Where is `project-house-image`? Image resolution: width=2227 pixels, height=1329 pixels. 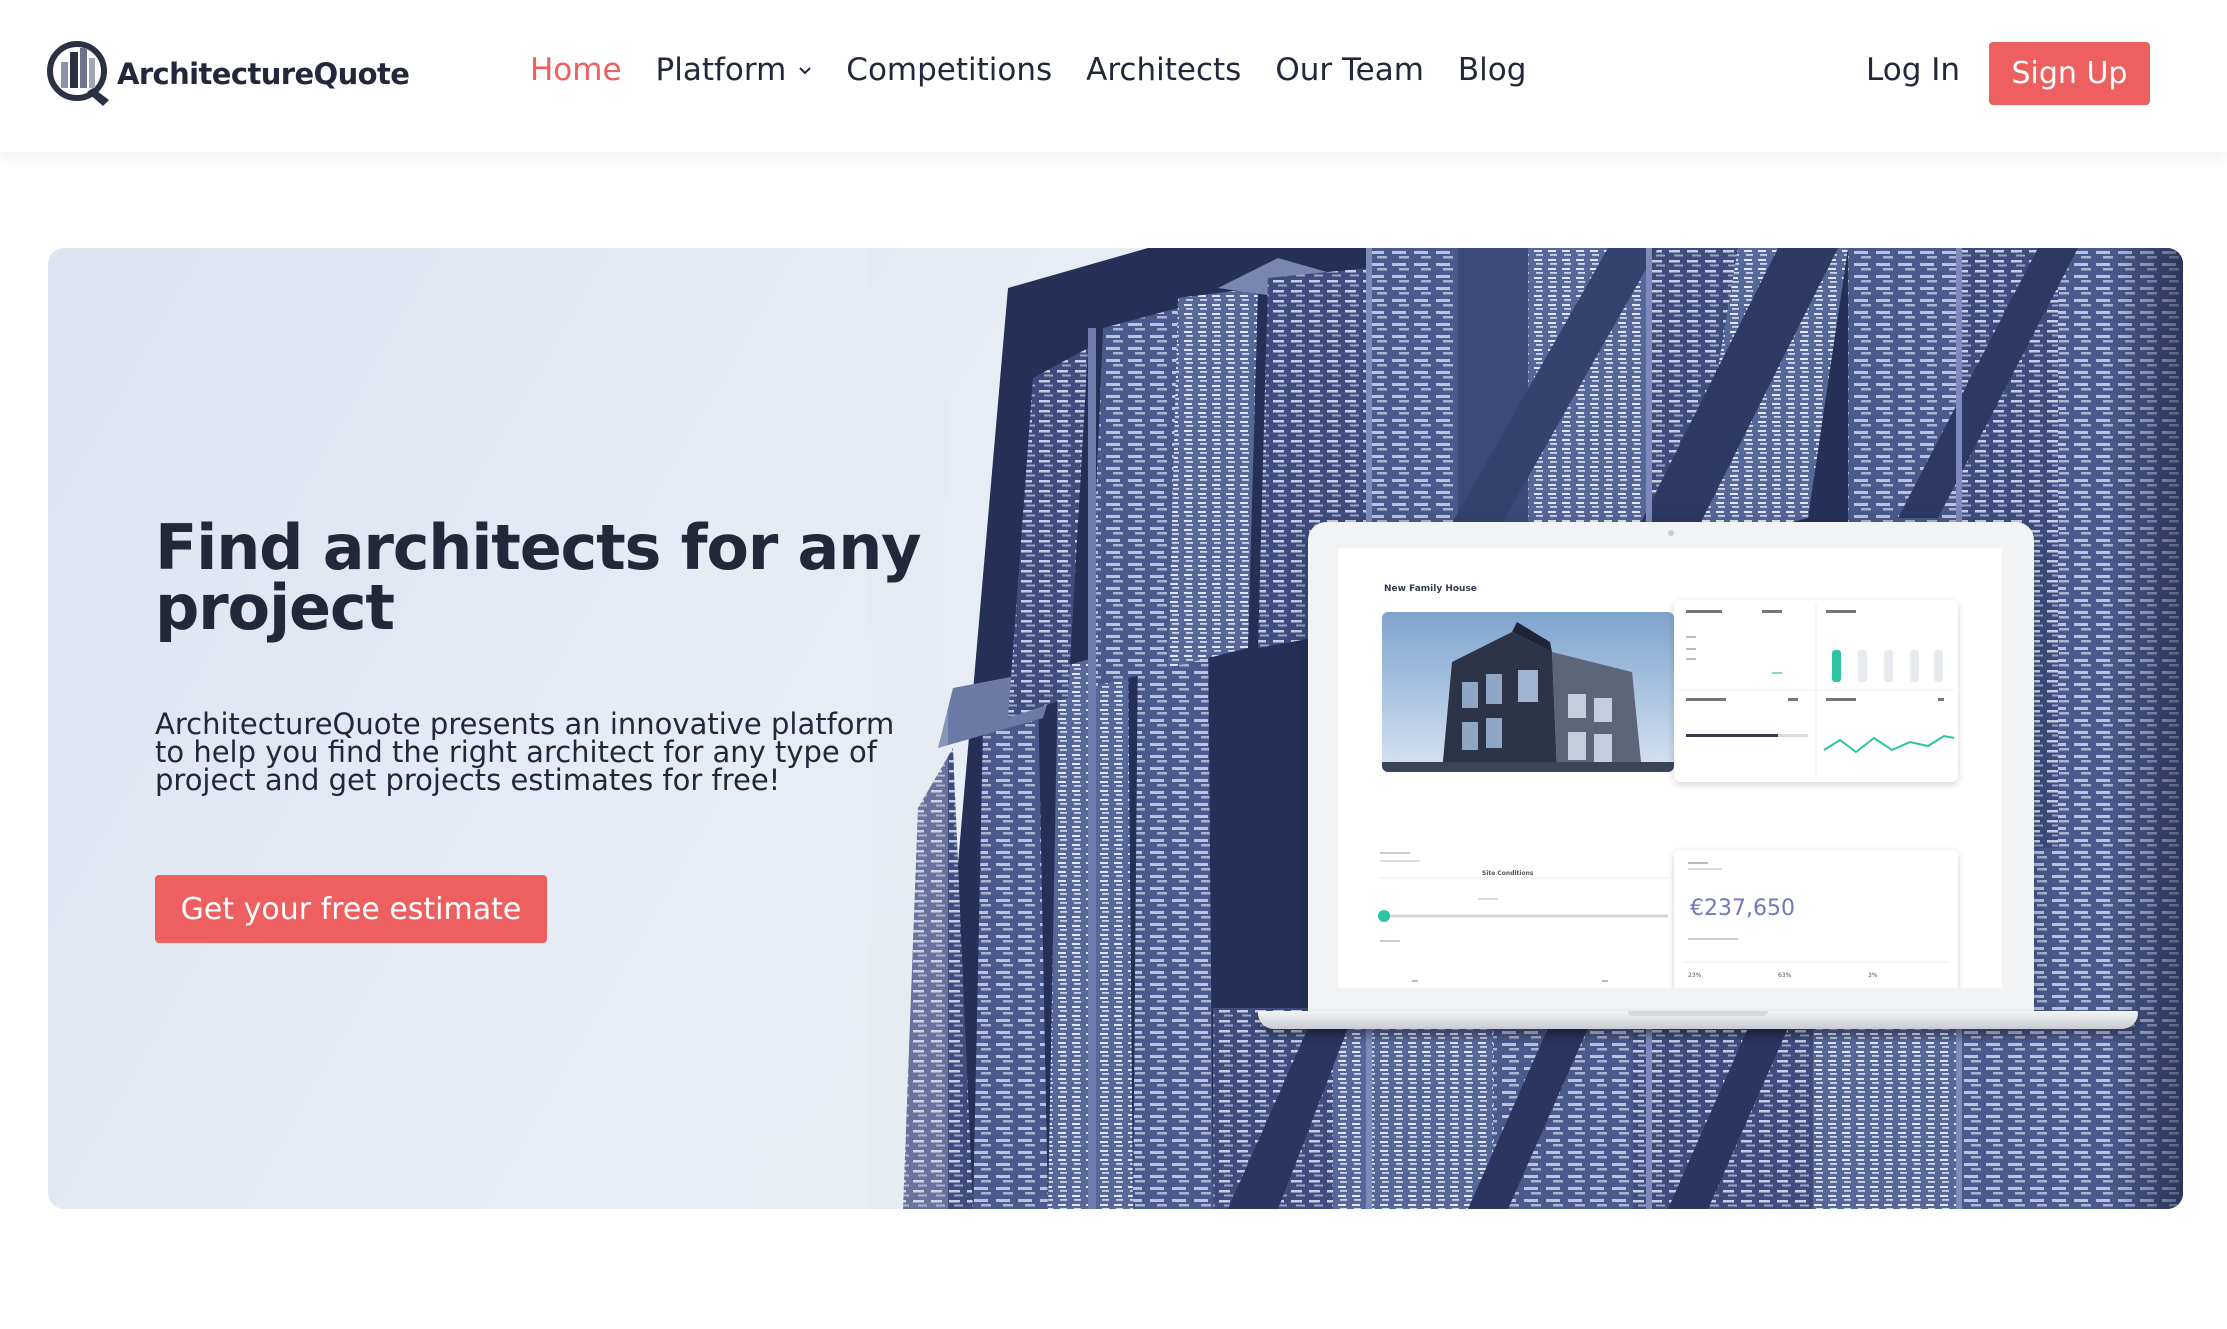 project-house-image is located at coordinates (1528, 692).